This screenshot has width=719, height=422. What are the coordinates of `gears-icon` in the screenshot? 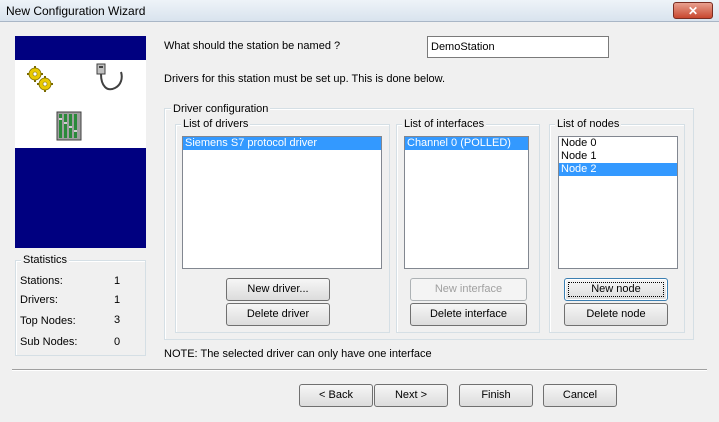 It's located at (40, 79).